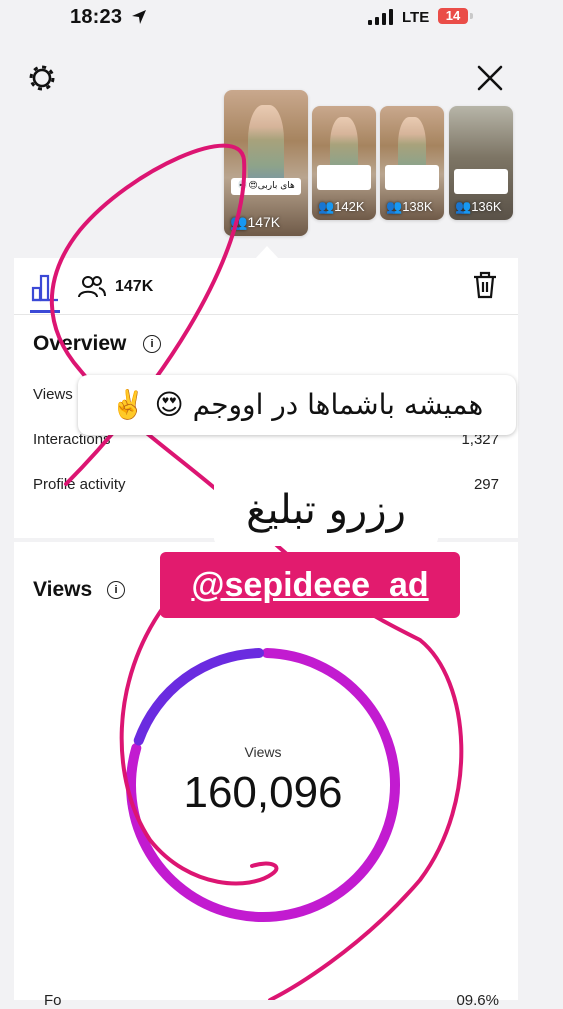 The height and width of the screenshot is (1009, 563). I want to click on overview-row-label: Views, so click(53, 394).